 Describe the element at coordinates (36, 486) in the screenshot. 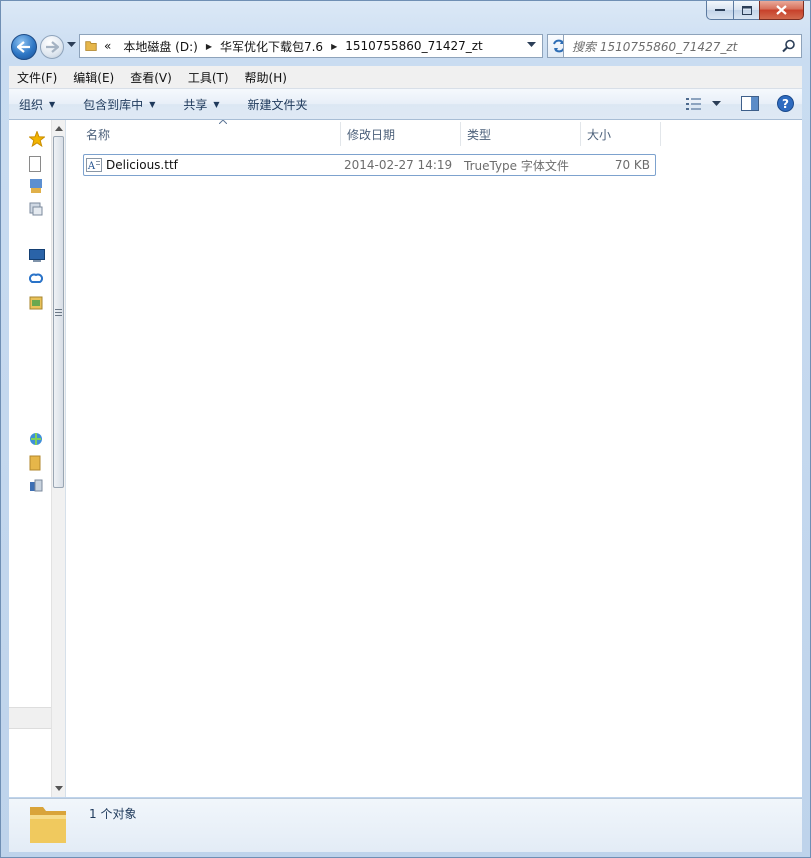

I see `drive-icon` at that location.